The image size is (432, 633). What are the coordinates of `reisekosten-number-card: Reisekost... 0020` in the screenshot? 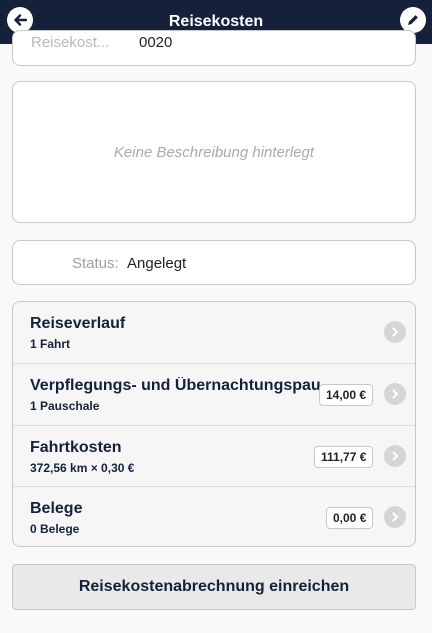 It's located at (214, 48).